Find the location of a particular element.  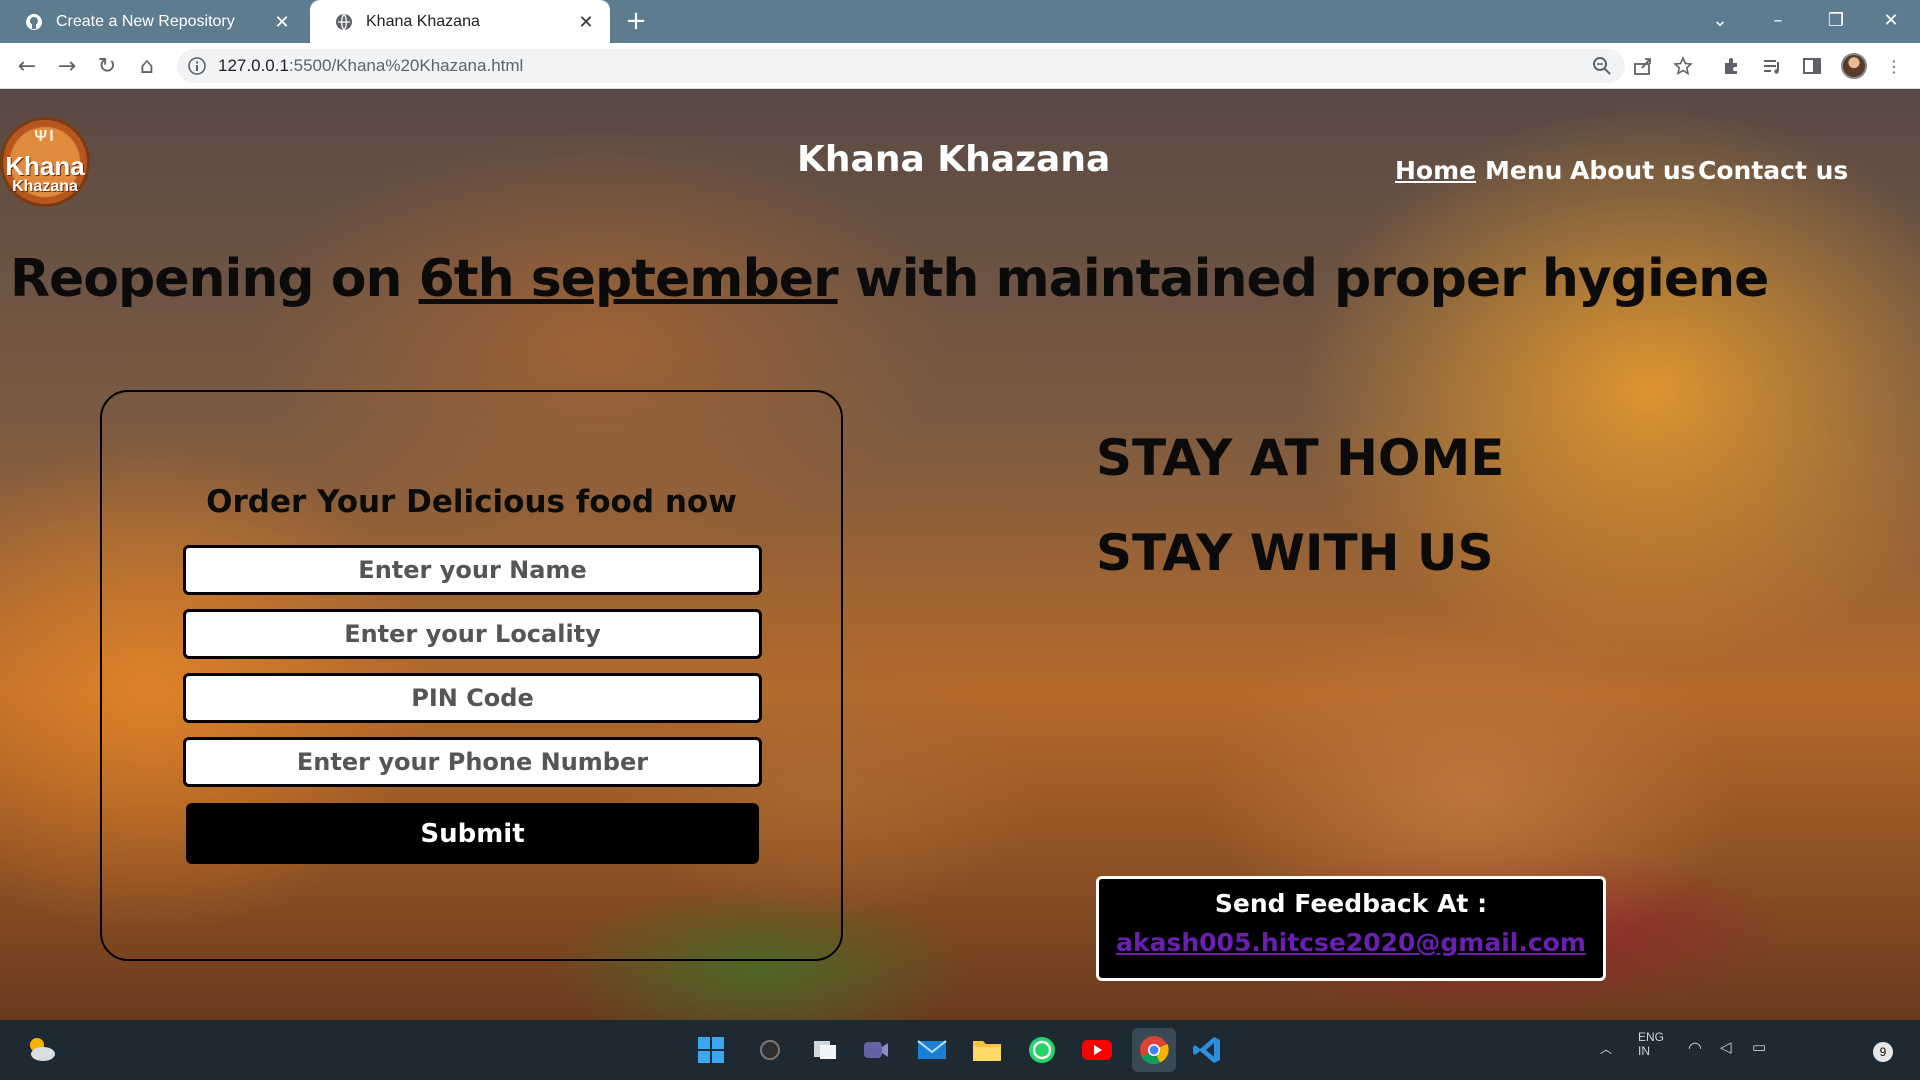

window-close-icon: ✕ is located at coordinates (1891, 20).